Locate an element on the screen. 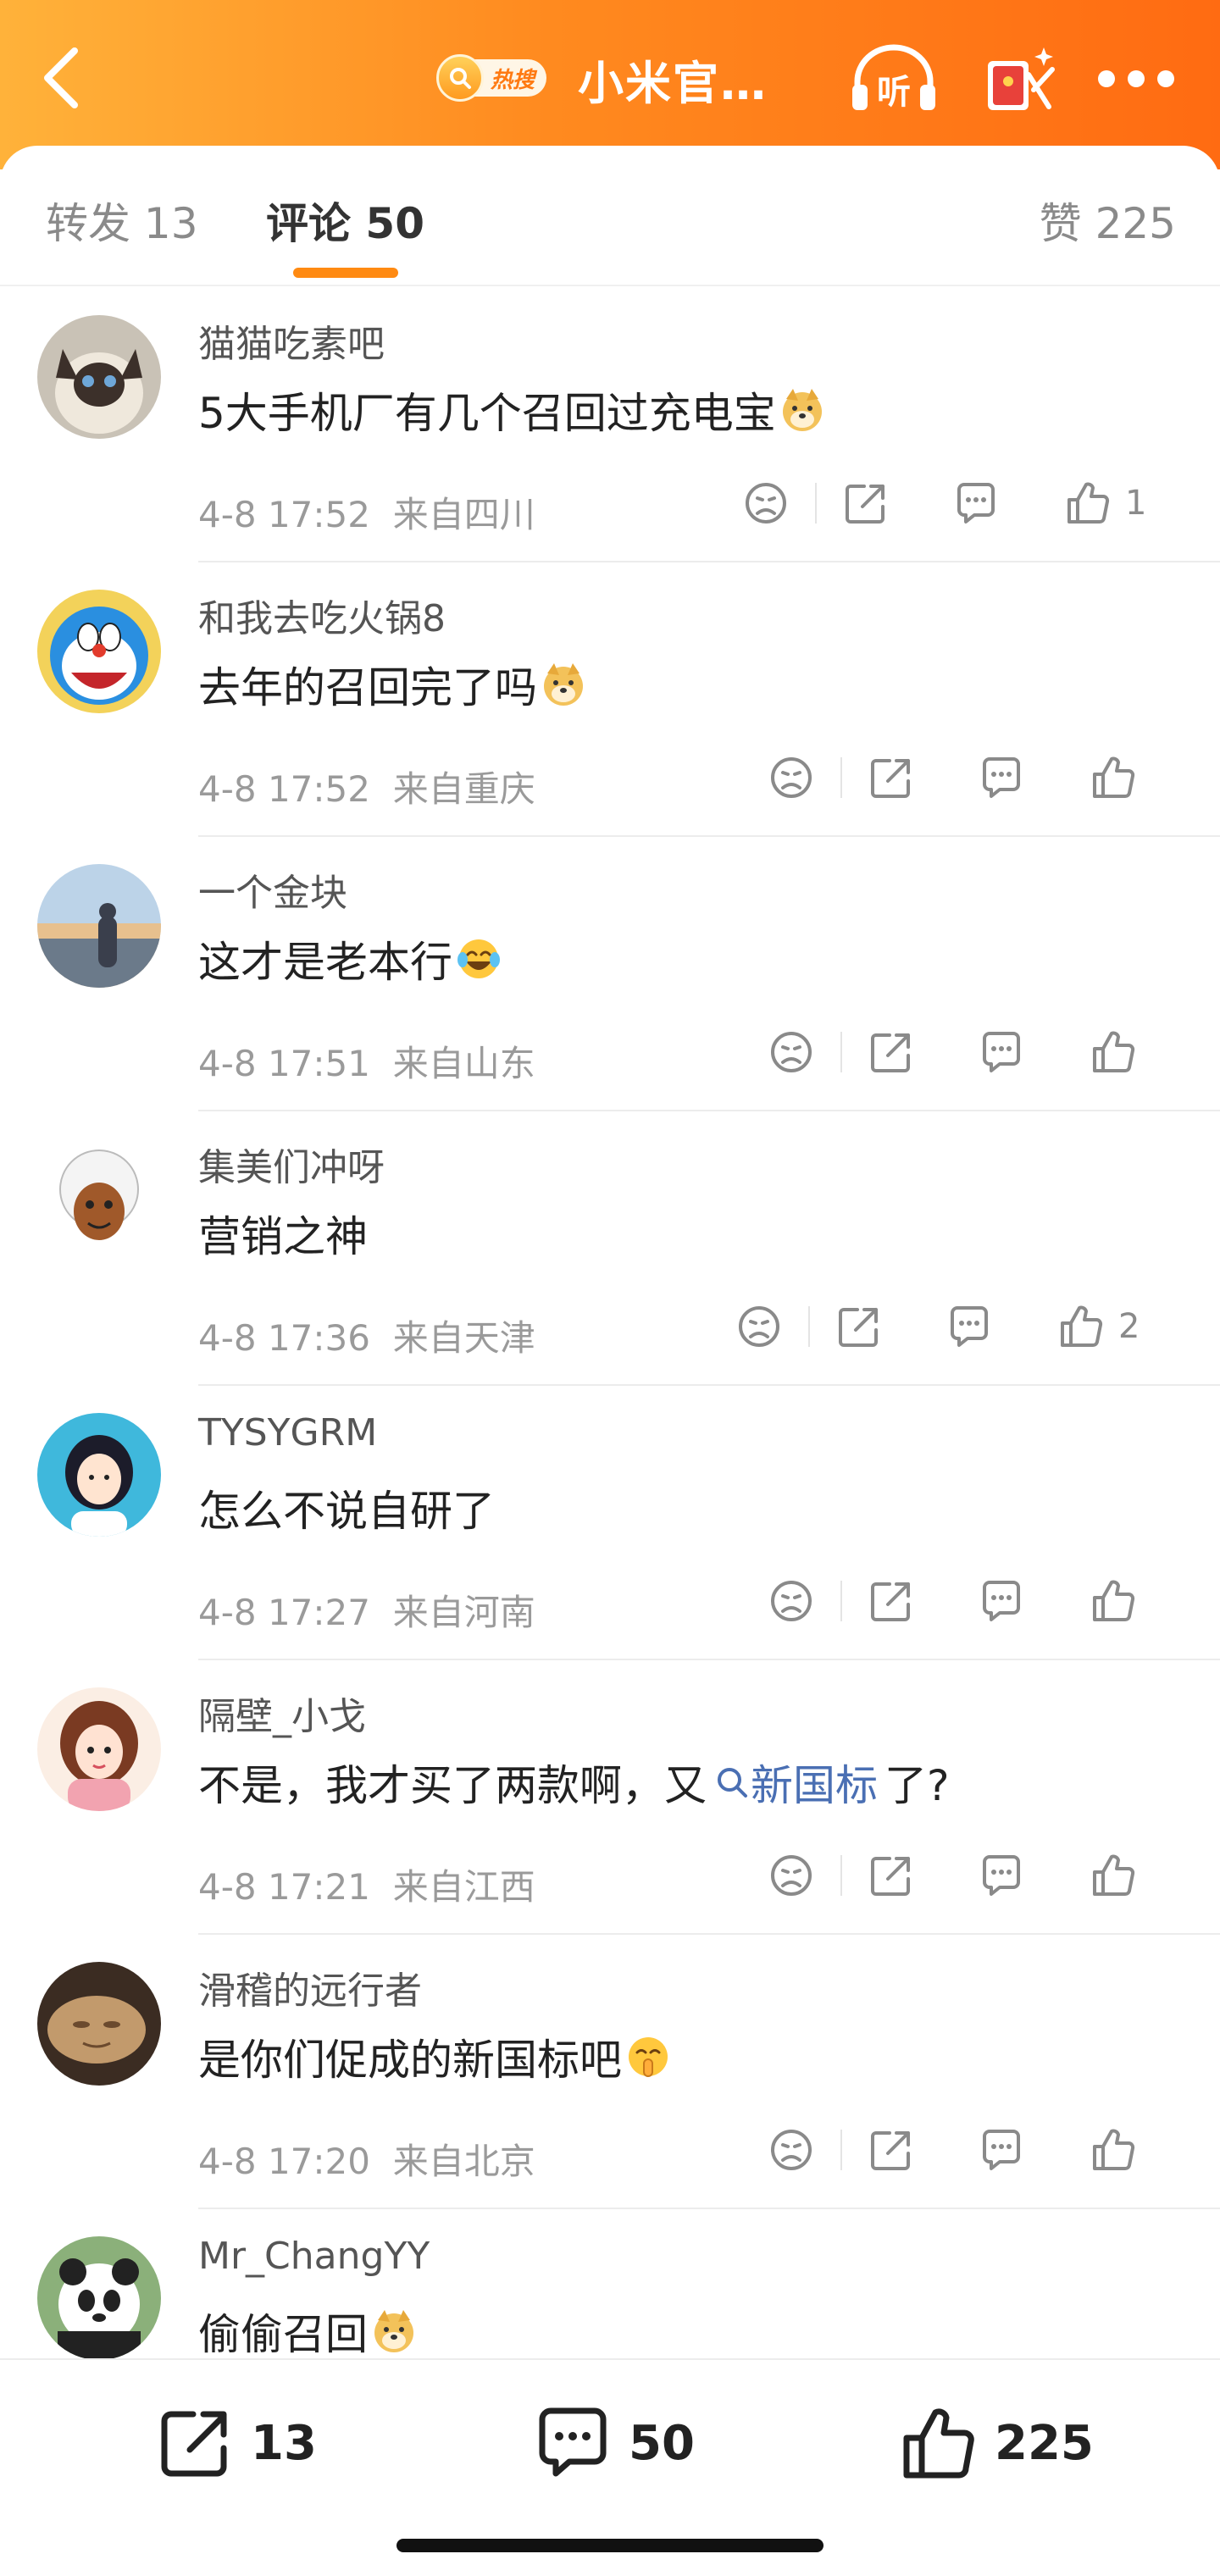 This screenshot has height=2576, width=1220. top-header: 热搜 小米官… 听 is located at coordinates (610, 84).